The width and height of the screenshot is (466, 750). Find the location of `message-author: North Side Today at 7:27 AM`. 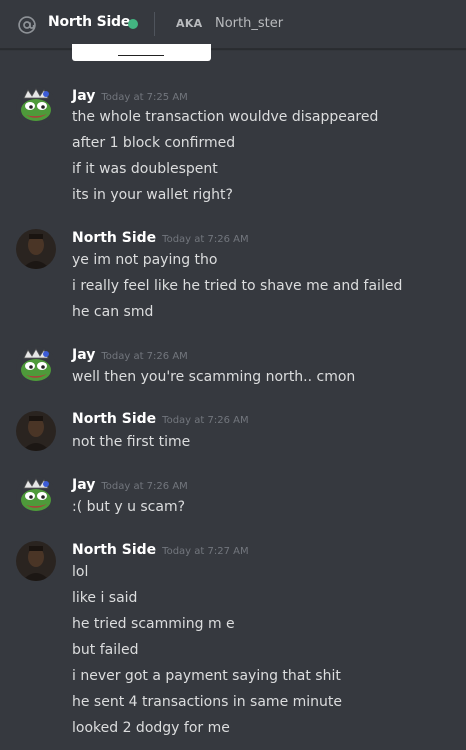

message-author: North Side Today at 7:27 AM is located at coordinates (160, 550).